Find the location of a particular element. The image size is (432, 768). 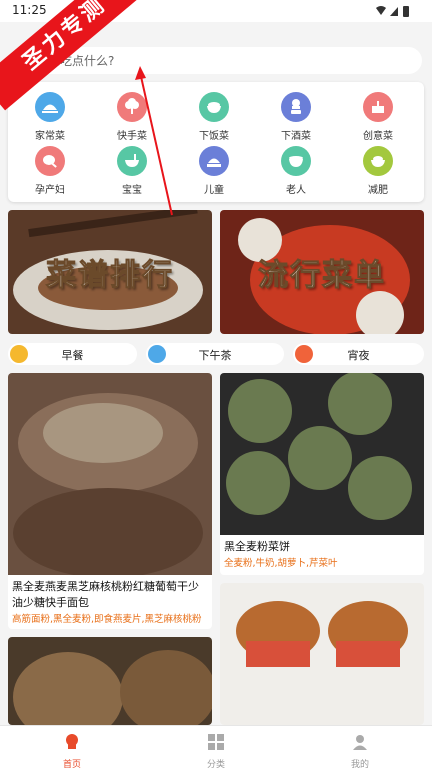

category-label: 创意菜 is located at coordinates (378, 136).